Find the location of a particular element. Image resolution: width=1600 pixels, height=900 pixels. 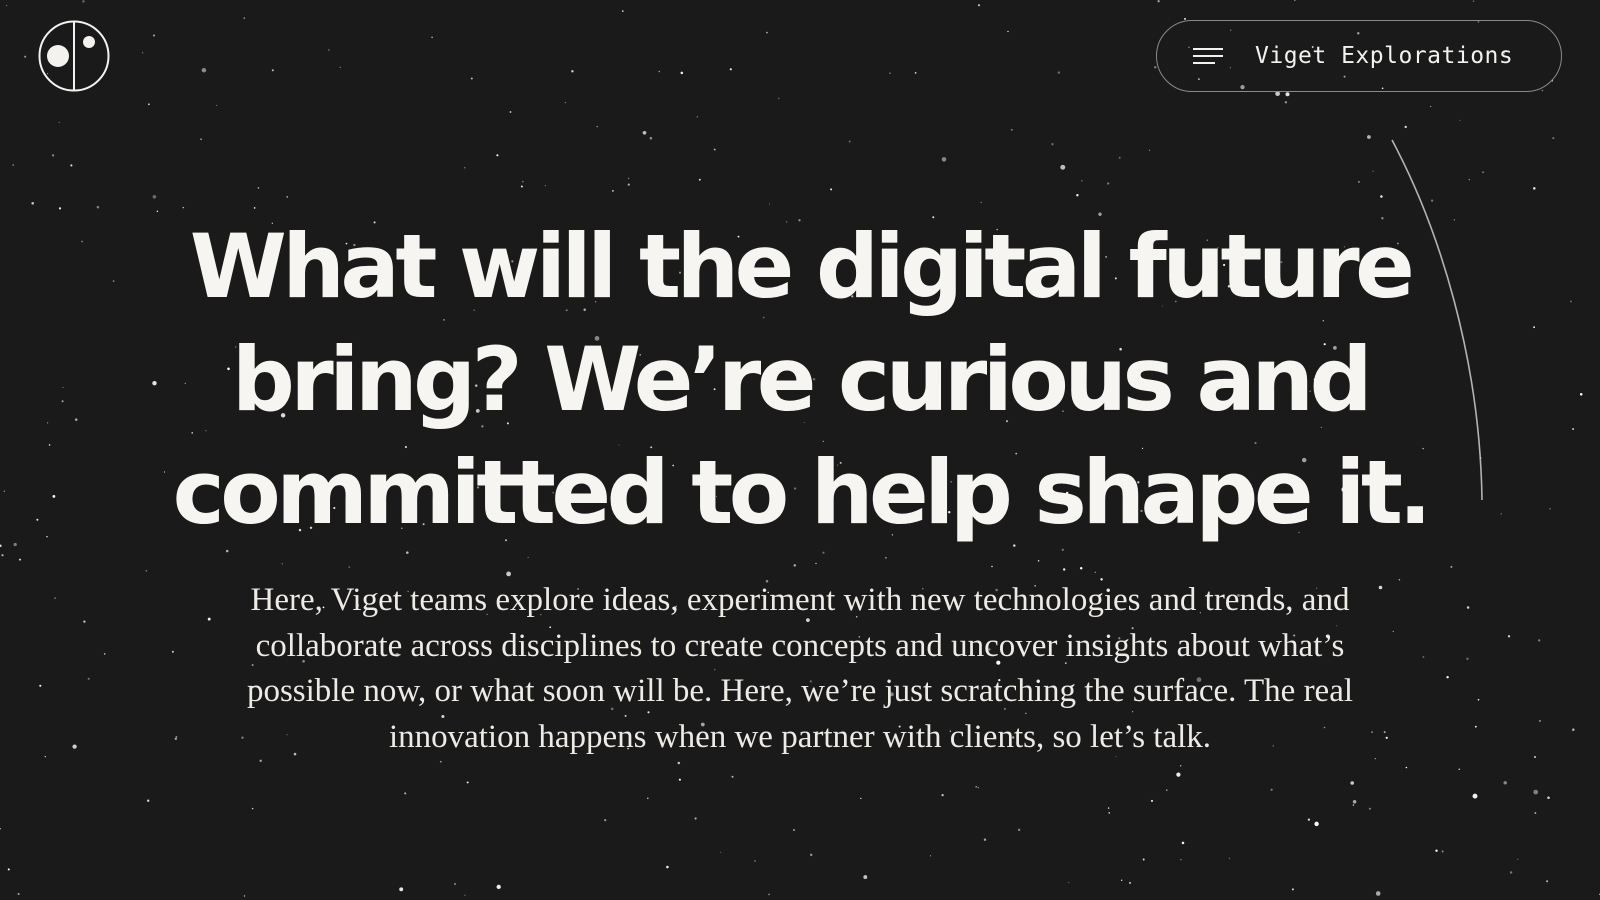

menu-button: Viget Explorations is located at coordinates (1359, 56).